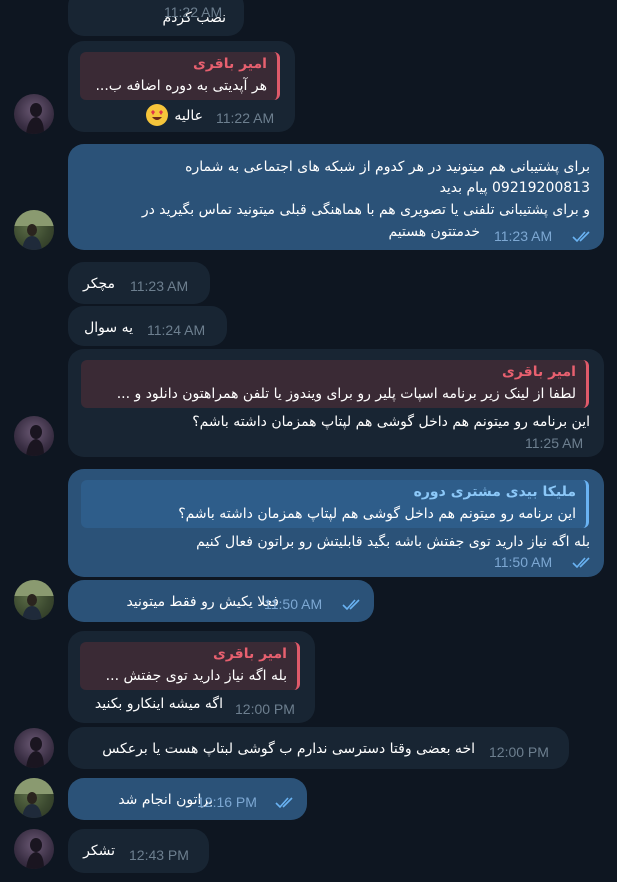  What do you see at coordinates (99, 851) in the screenshot?
I see `message-text: تشکر` at bounding box center [99, 851].